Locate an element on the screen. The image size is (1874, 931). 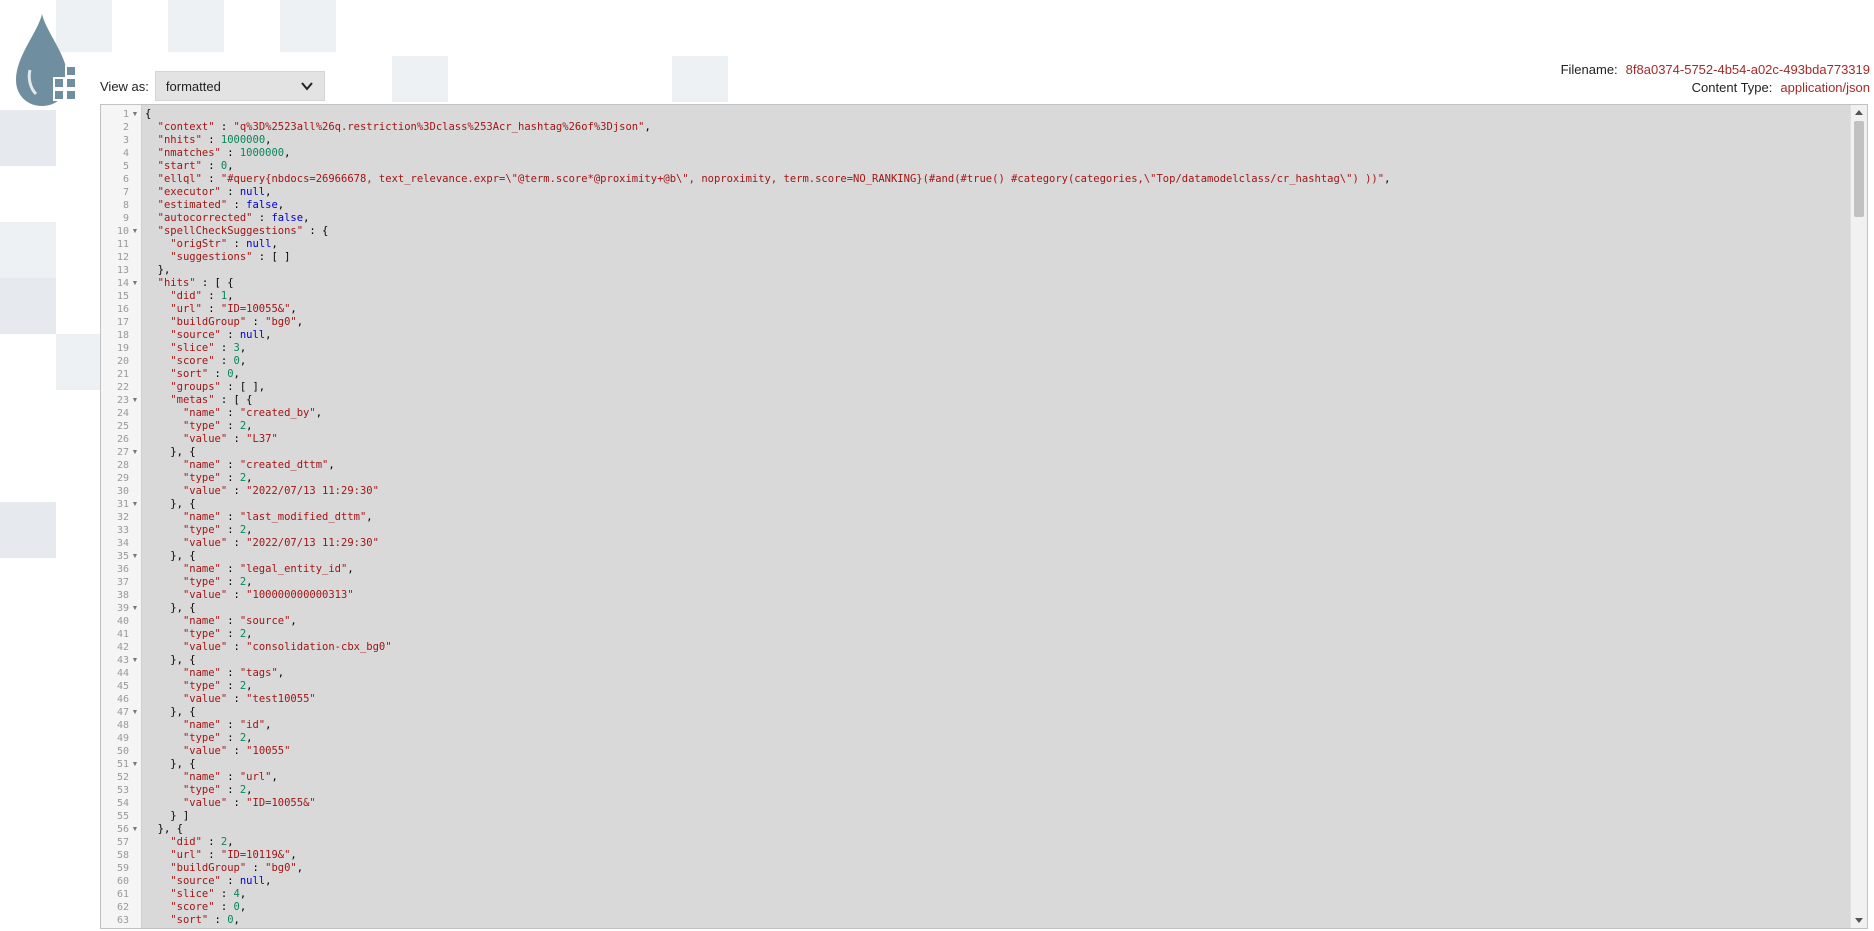
code-line: 54 "value" : "ID=10055&" is located at coordinates (984, 803).